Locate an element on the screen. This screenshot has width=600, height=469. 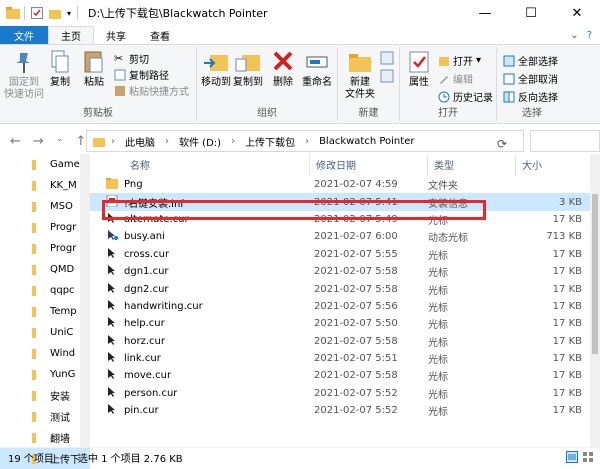
file-row: person.cur 2021-02-07 5:52 光标 17 KB is located at coordinates (340, 393).